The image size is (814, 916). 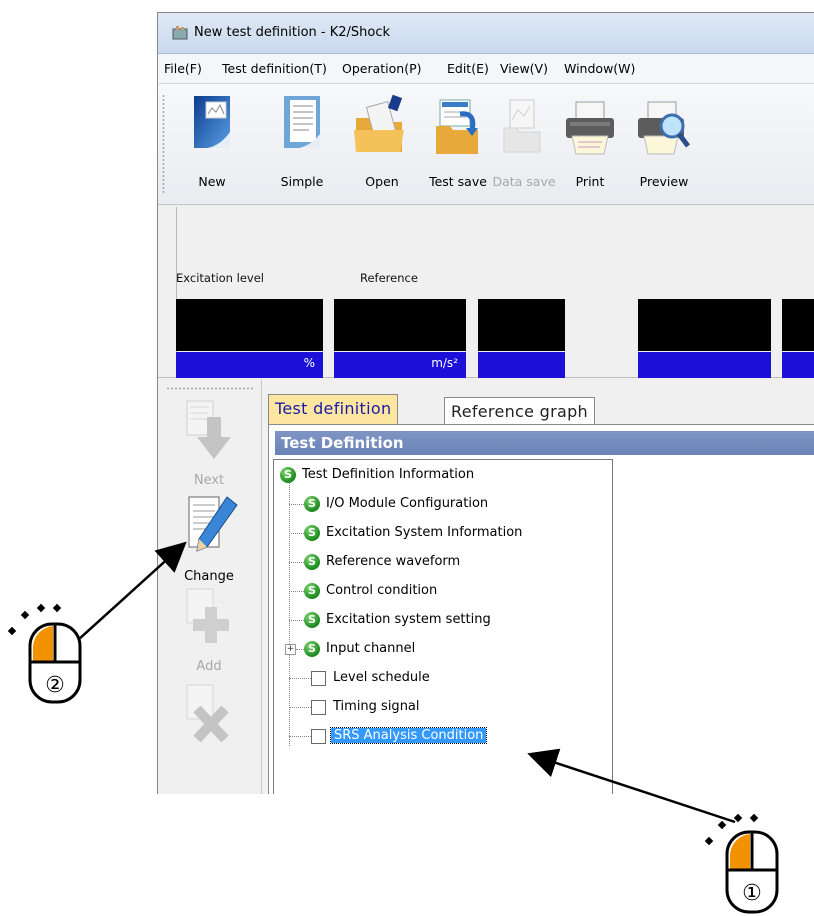 I want to click on step-1-marker: ①, so click(x=752, y=893).